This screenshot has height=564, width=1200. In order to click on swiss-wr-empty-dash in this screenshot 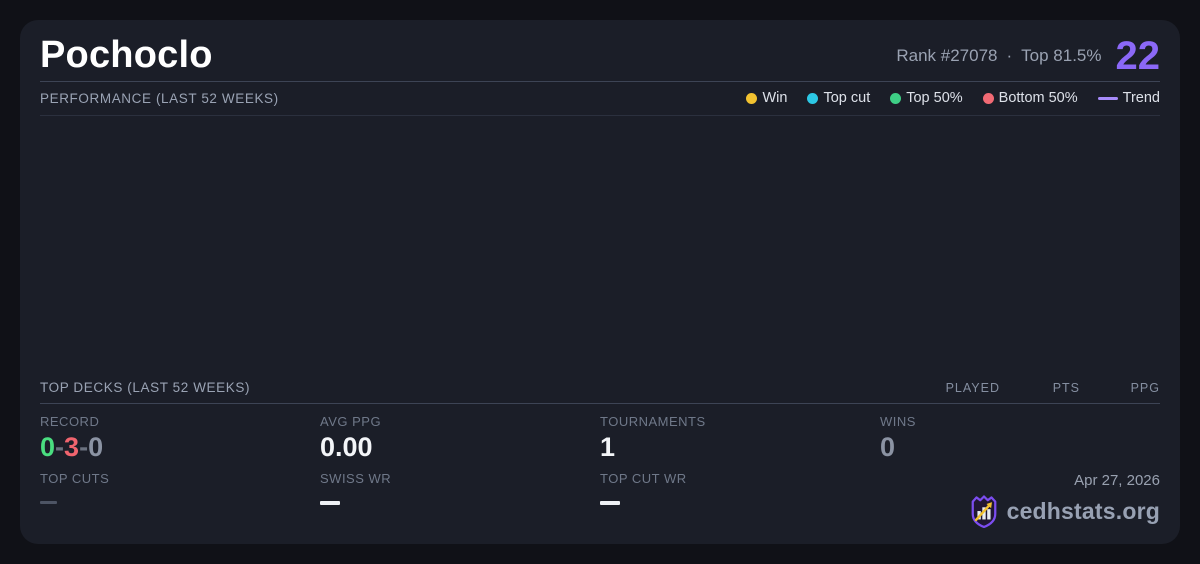, I will do `click(330, 503)`.